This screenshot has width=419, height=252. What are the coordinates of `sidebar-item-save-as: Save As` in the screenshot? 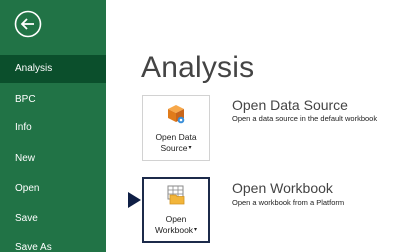 It's located at (53, 243).